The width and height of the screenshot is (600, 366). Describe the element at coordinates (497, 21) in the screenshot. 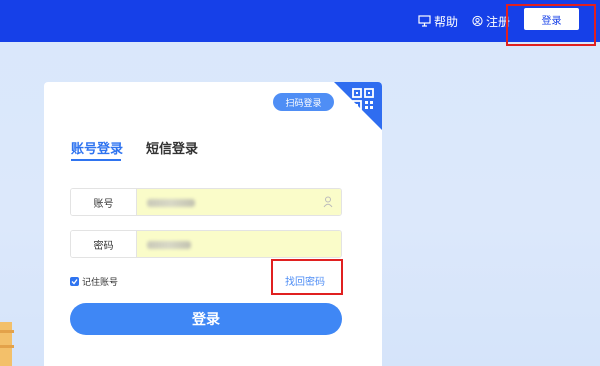

I see `register-label: 注册` at that location.